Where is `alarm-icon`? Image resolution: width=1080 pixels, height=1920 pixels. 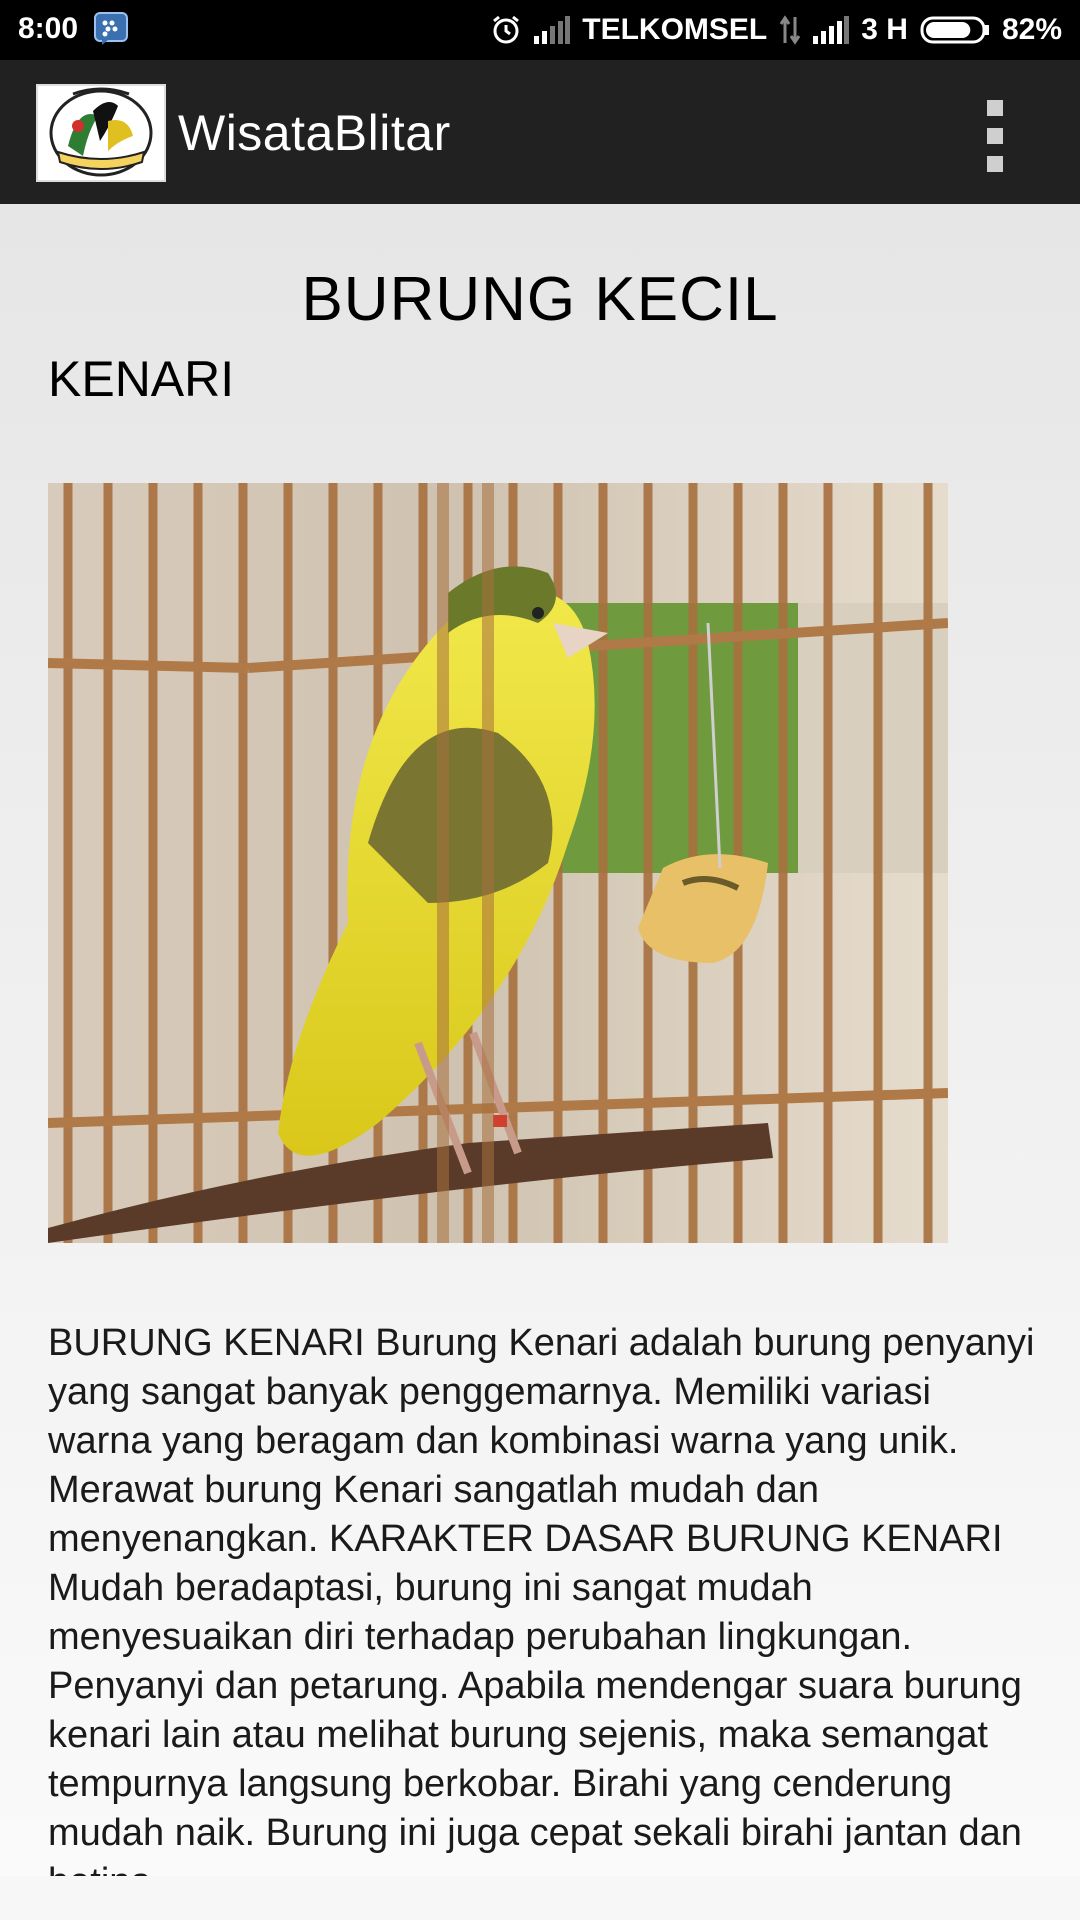 alarm-icon is located at coordinates (506, 30).